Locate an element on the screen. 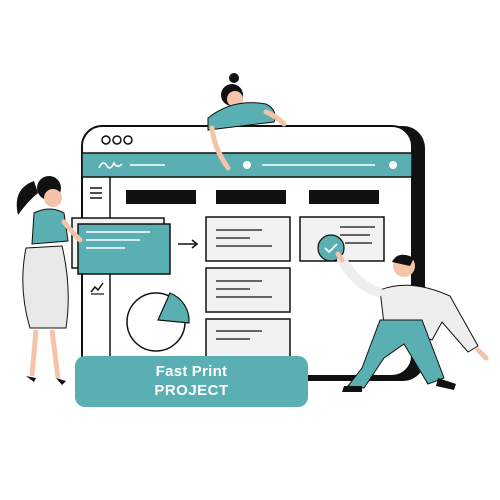  title-banner: Fast Print PROJECT is located at coordinates (191, 381).